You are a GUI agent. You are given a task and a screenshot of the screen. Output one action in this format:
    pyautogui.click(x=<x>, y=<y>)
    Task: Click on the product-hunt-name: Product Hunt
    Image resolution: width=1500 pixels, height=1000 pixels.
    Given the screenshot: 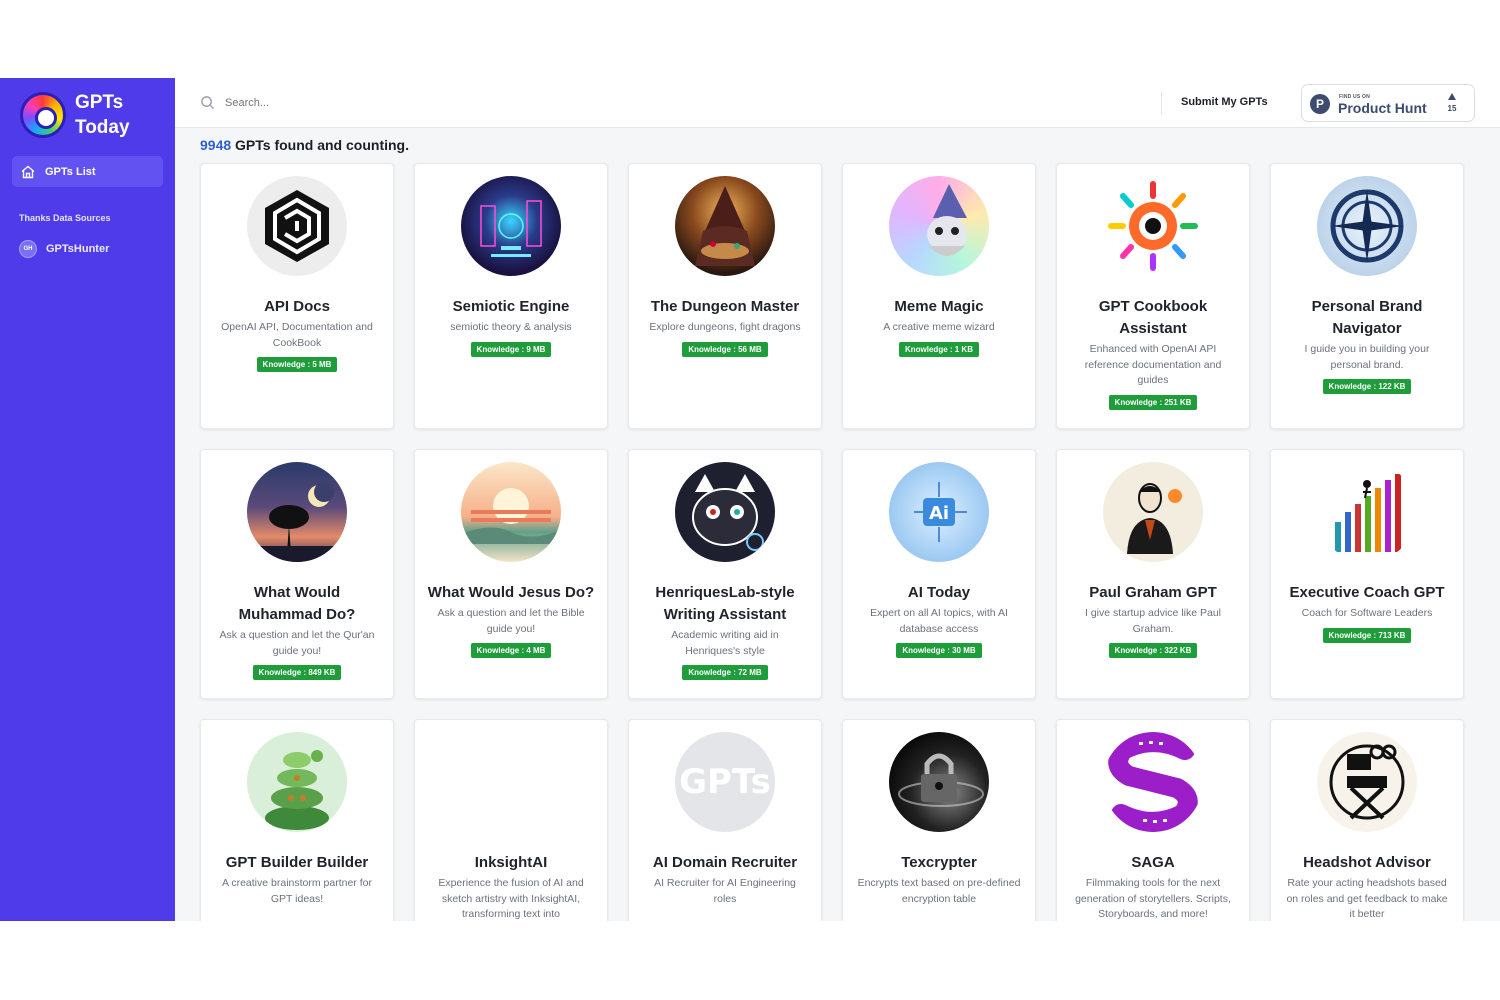 What is the action you would take?
    pyautogui.click(x=1382, y=108)
    